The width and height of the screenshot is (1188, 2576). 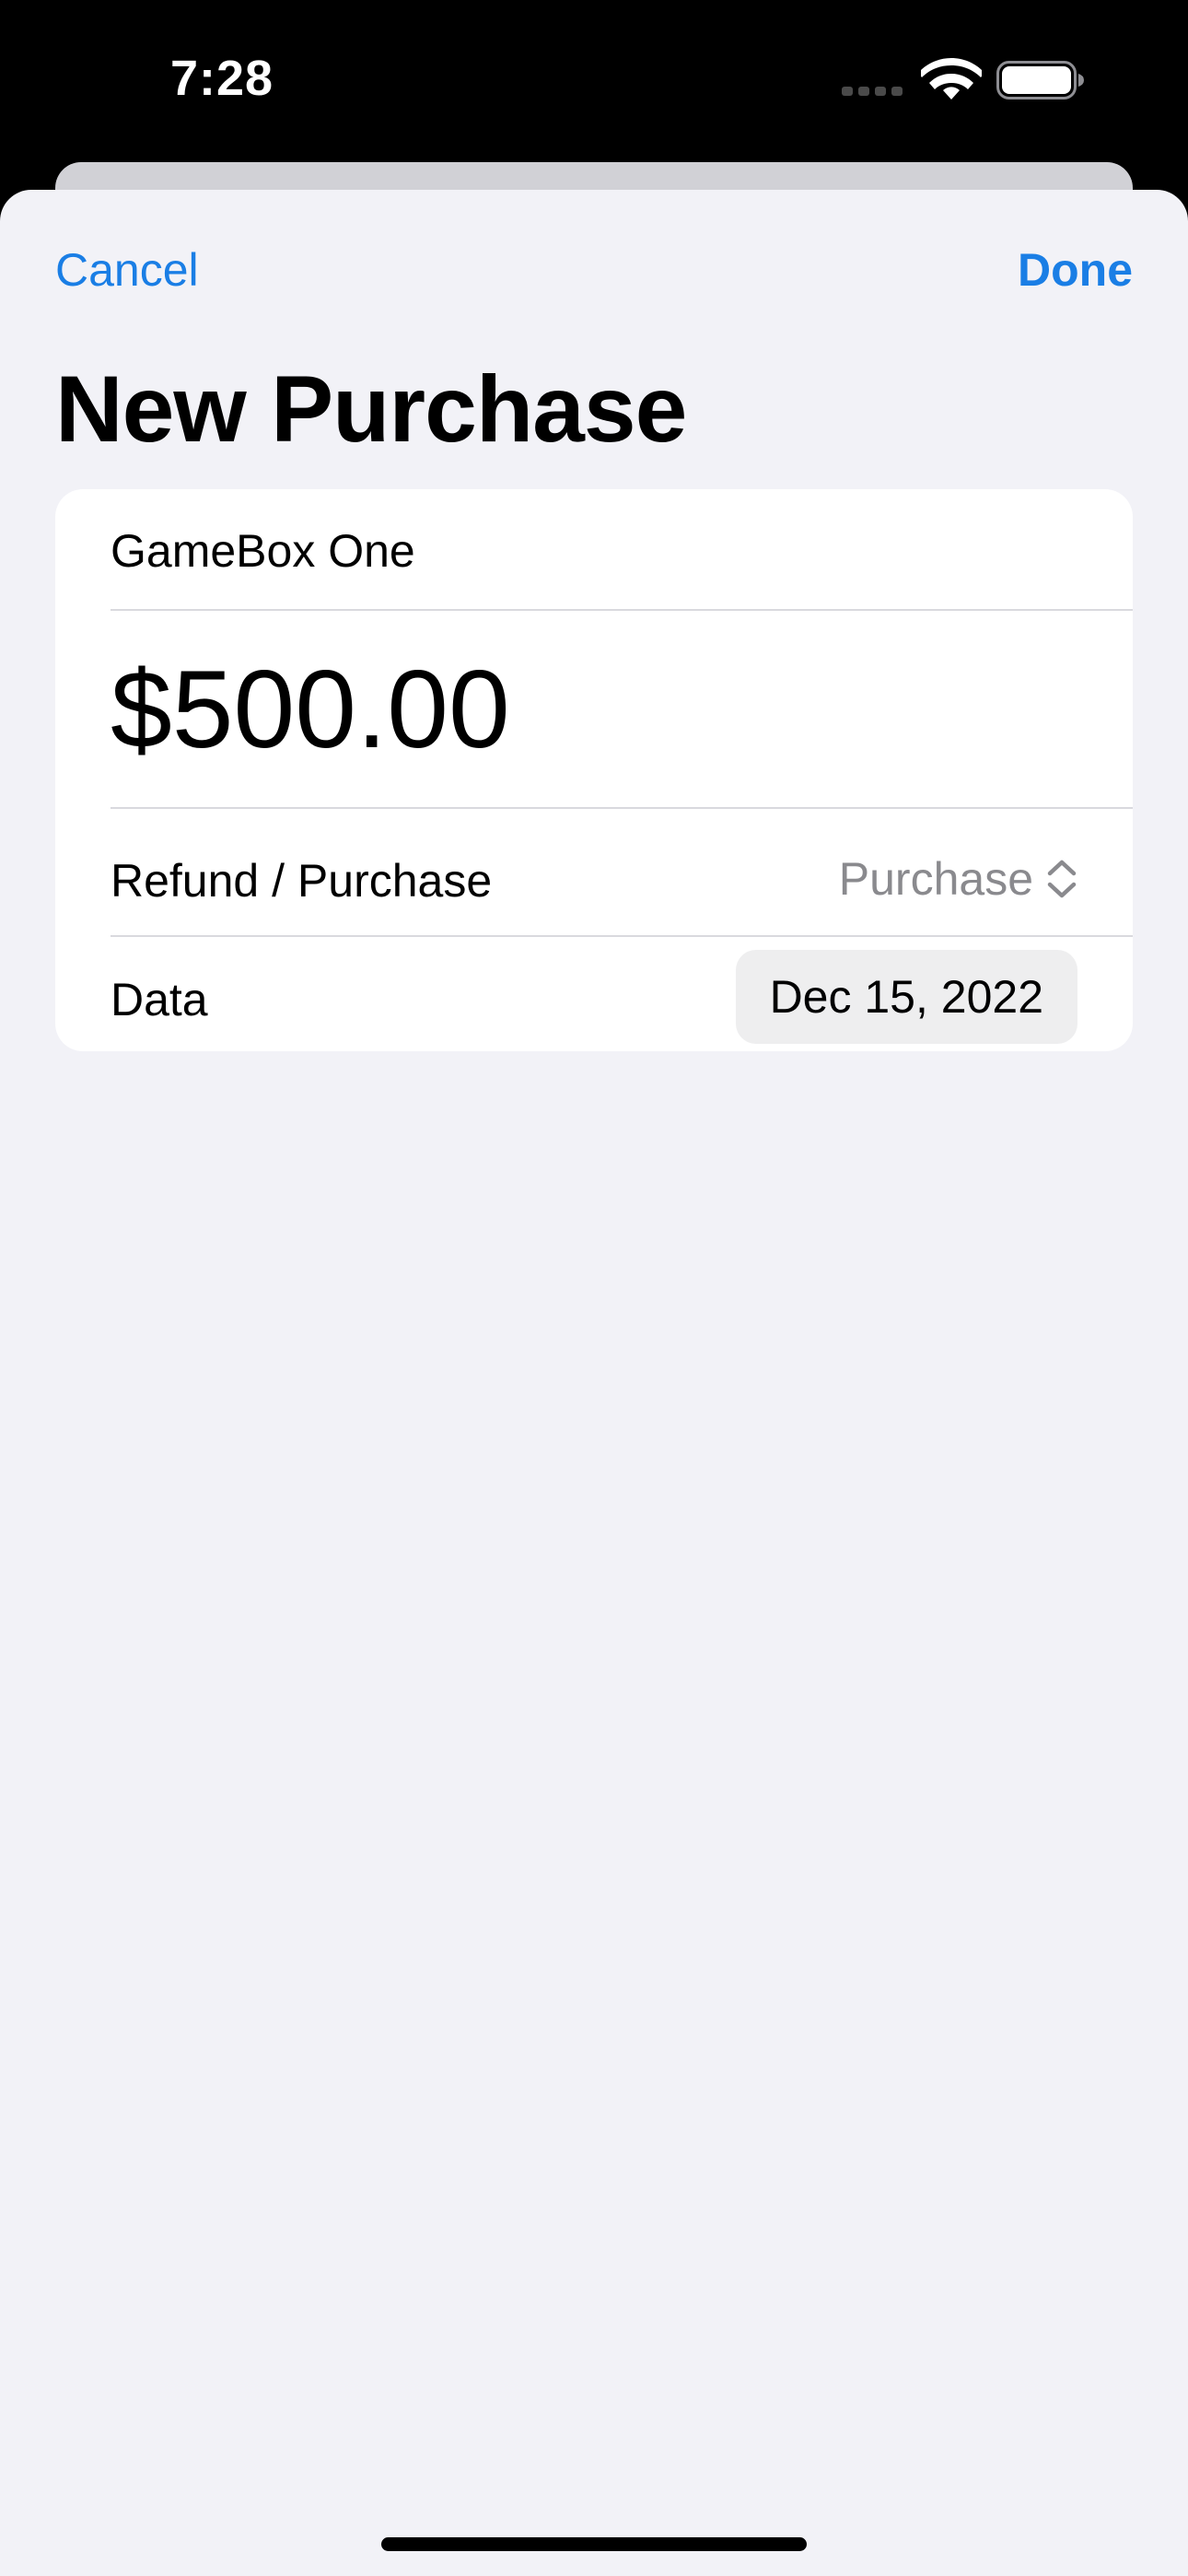 I want to click on amount-field, so click(x=594, y=709).